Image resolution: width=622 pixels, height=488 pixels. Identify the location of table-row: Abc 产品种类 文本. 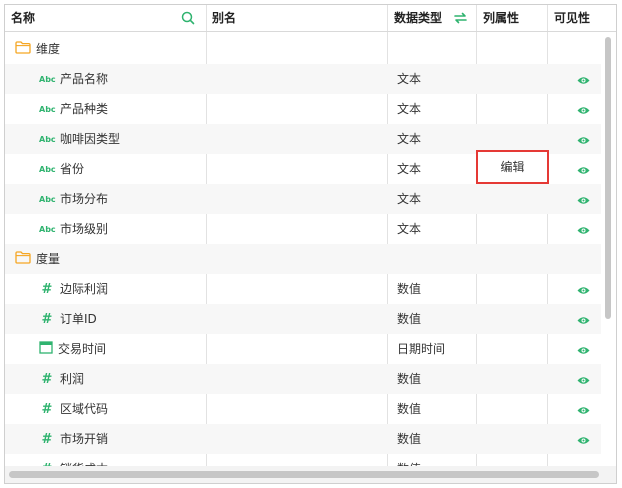
(303, 109).